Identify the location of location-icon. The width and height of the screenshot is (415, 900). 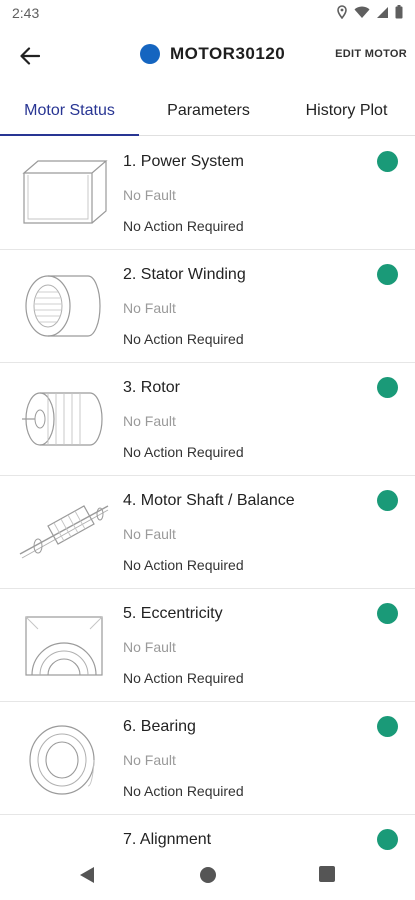
(342, 12).